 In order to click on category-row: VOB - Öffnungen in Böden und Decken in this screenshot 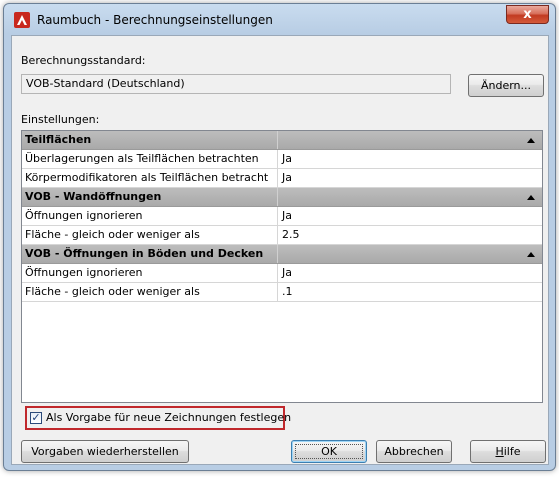, I will do `click(282, 254)`.